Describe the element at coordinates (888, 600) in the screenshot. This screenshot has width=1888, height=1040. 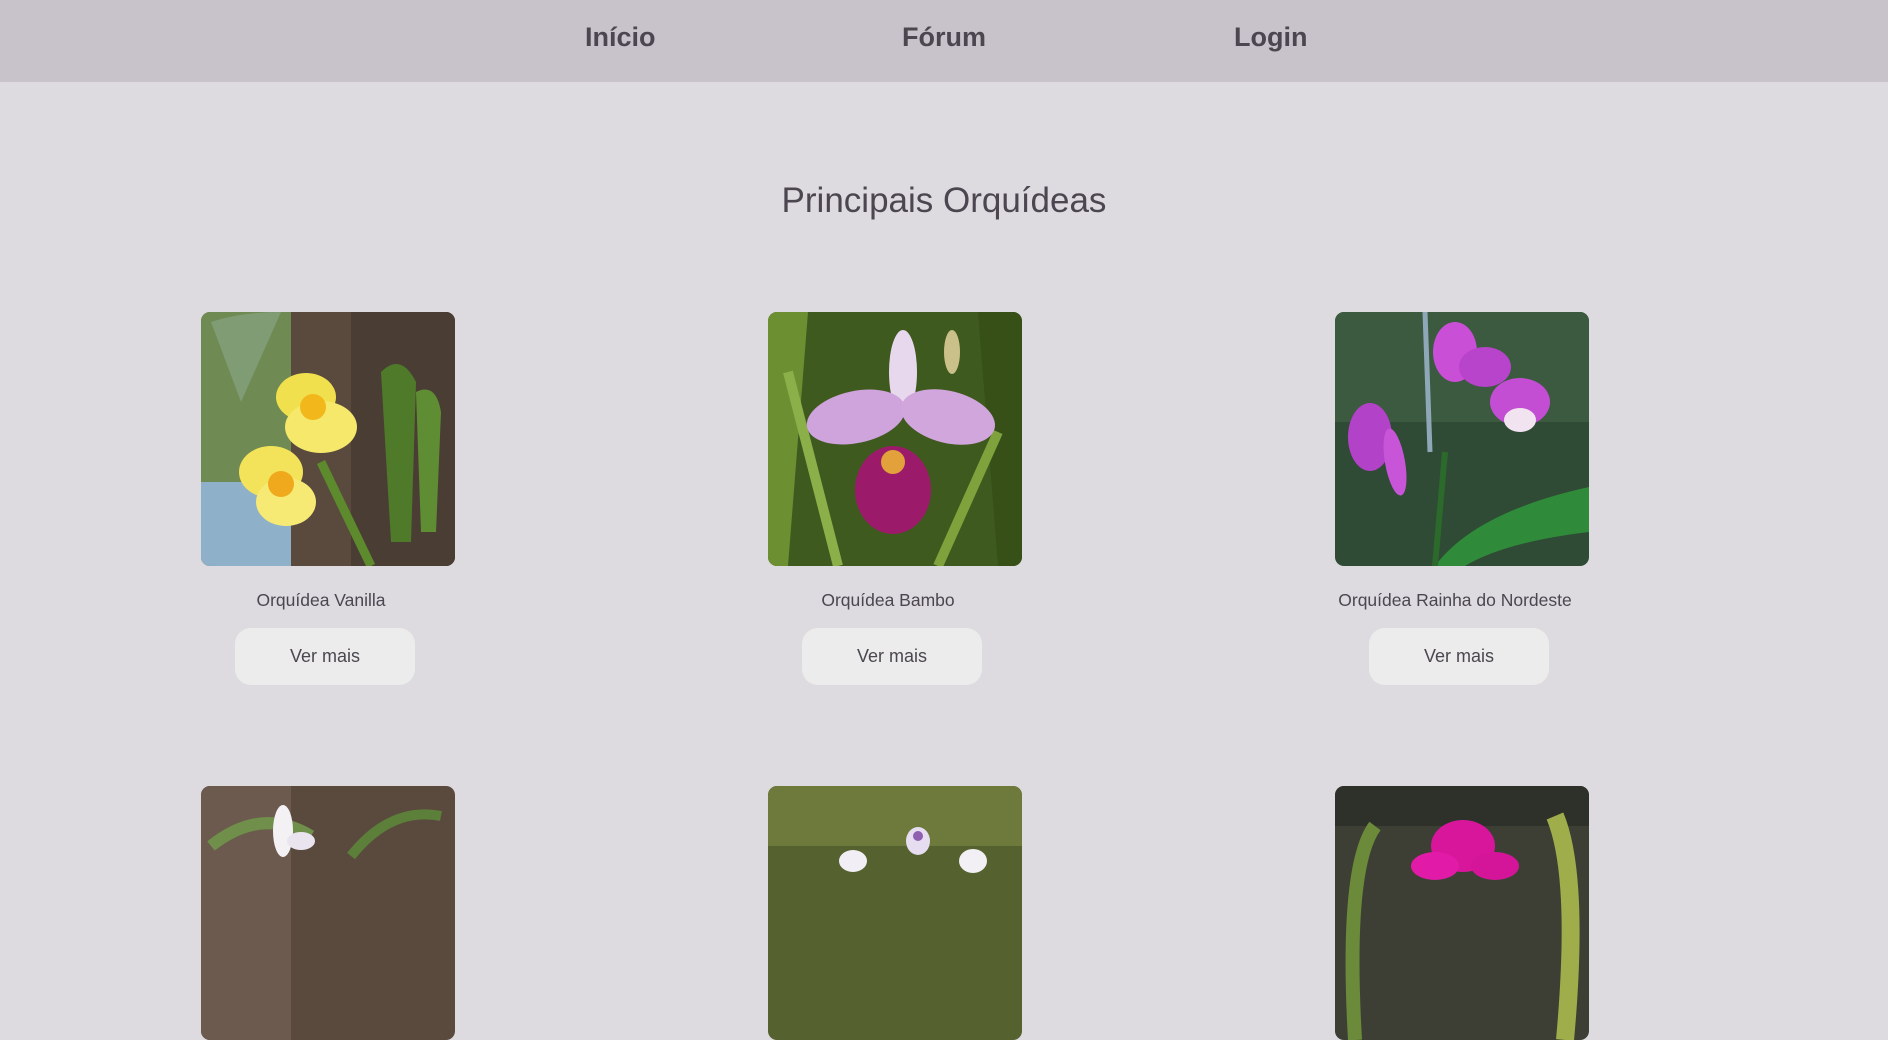
I see `orchid-name: Orquídea Bambo` at that location.